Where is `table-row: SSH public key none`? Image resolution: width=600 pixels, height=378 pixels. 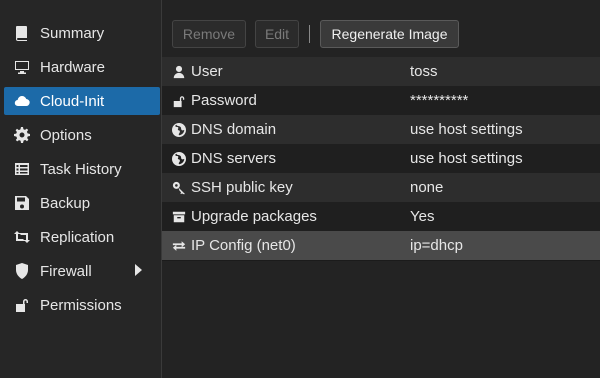 table-row: SSH public key none is located at coordinates (381, 188).